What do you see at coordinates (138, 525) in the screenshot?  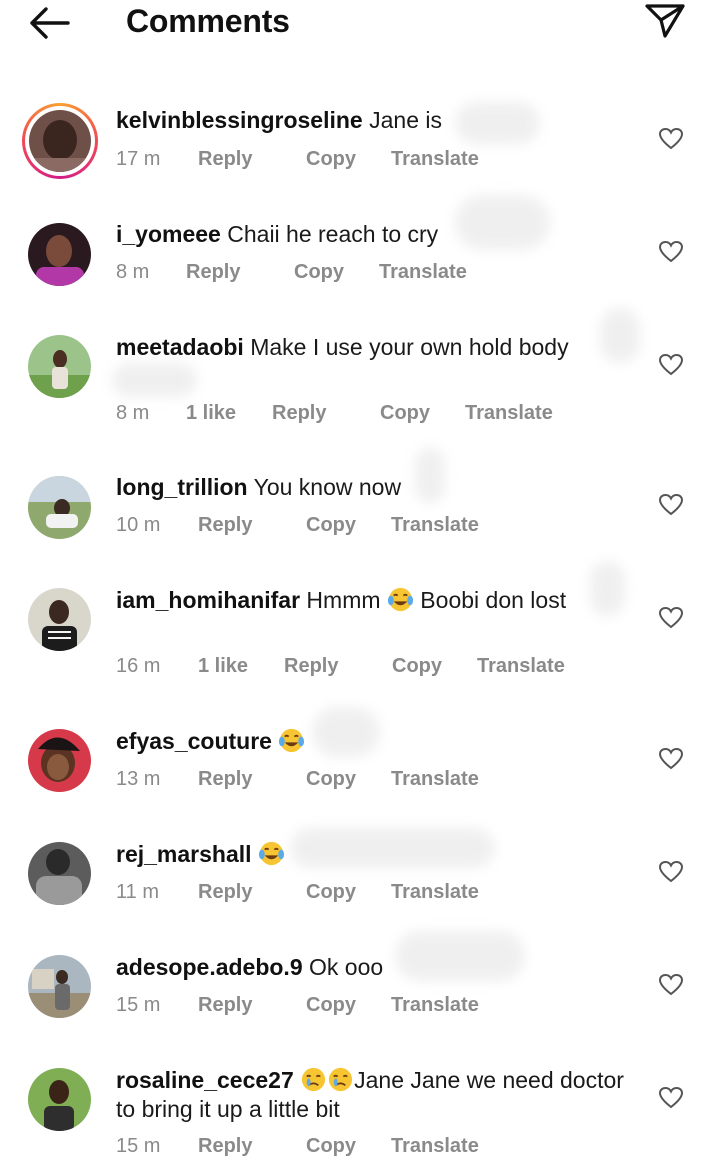 I see `comment-time: 10 m` at bounding box center [138, 525].